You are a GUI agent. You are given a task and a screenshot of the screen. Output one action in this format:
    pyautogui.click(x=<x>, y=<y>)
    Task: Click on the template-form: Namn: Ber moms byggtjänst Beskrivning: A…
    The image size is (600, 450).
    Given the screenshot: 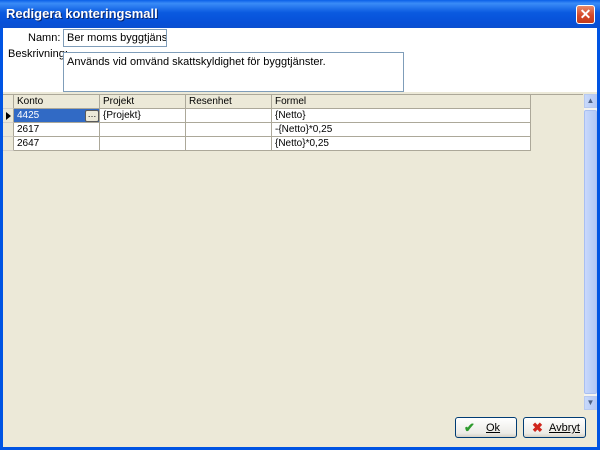 What is the action you would take?
    pyautogui.click(x=300, y=60)
    